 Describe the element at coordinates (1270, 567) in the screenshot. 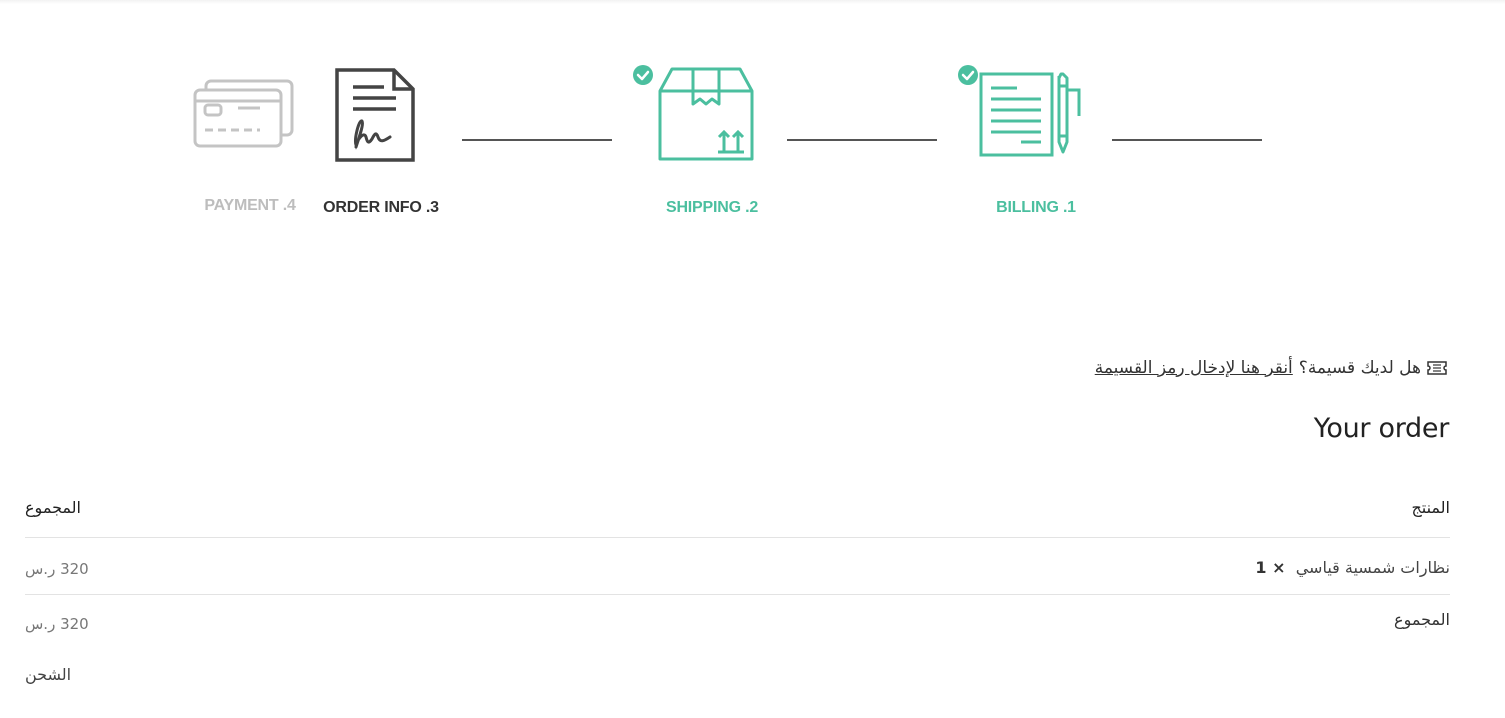

I see `product-quantity: × 1` at that location.